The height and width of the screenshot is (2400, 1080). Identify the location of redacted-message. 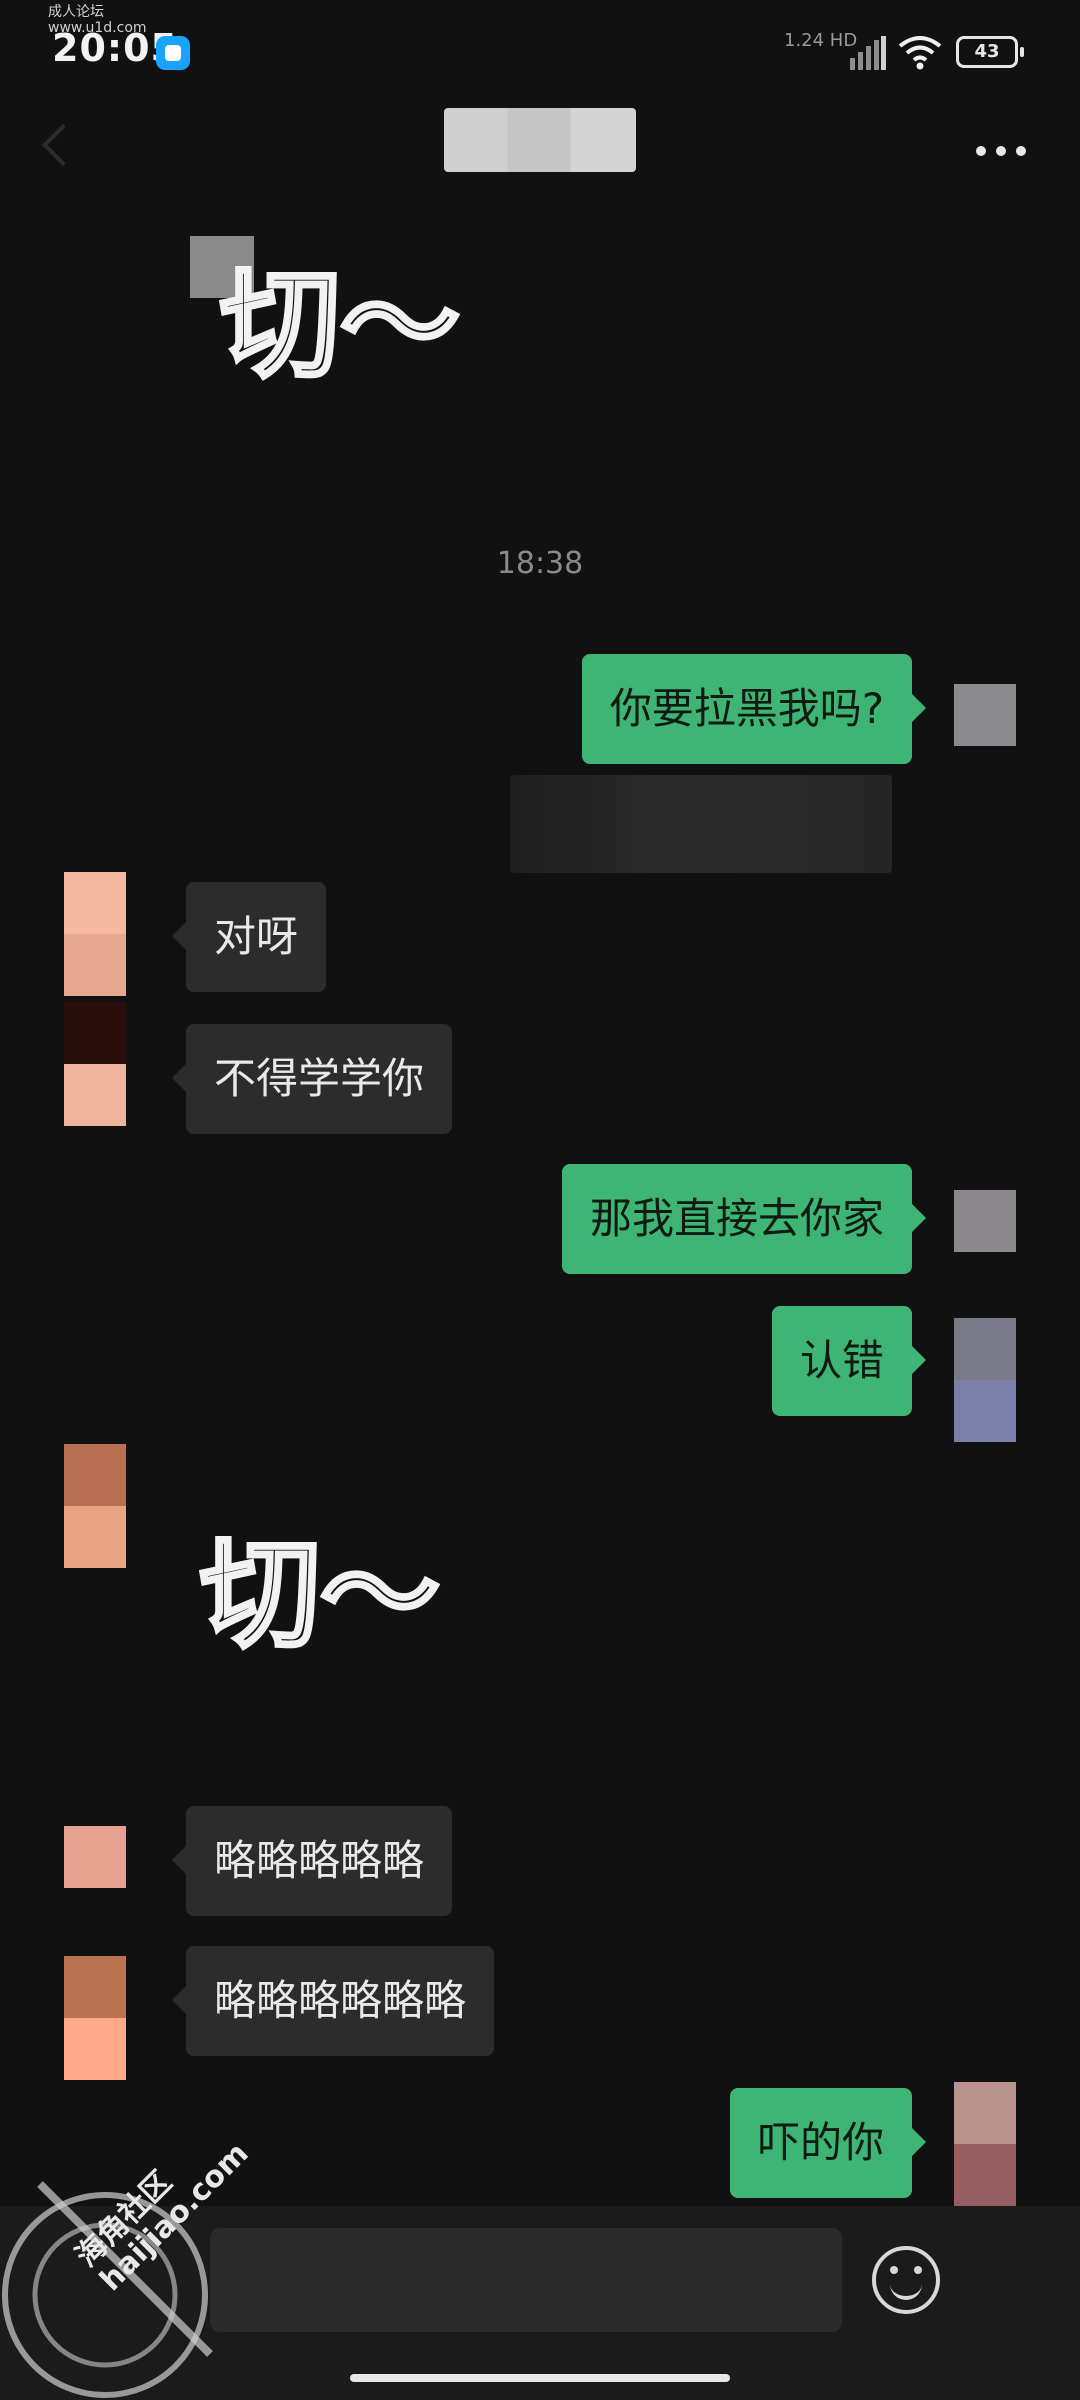
(701, 824).